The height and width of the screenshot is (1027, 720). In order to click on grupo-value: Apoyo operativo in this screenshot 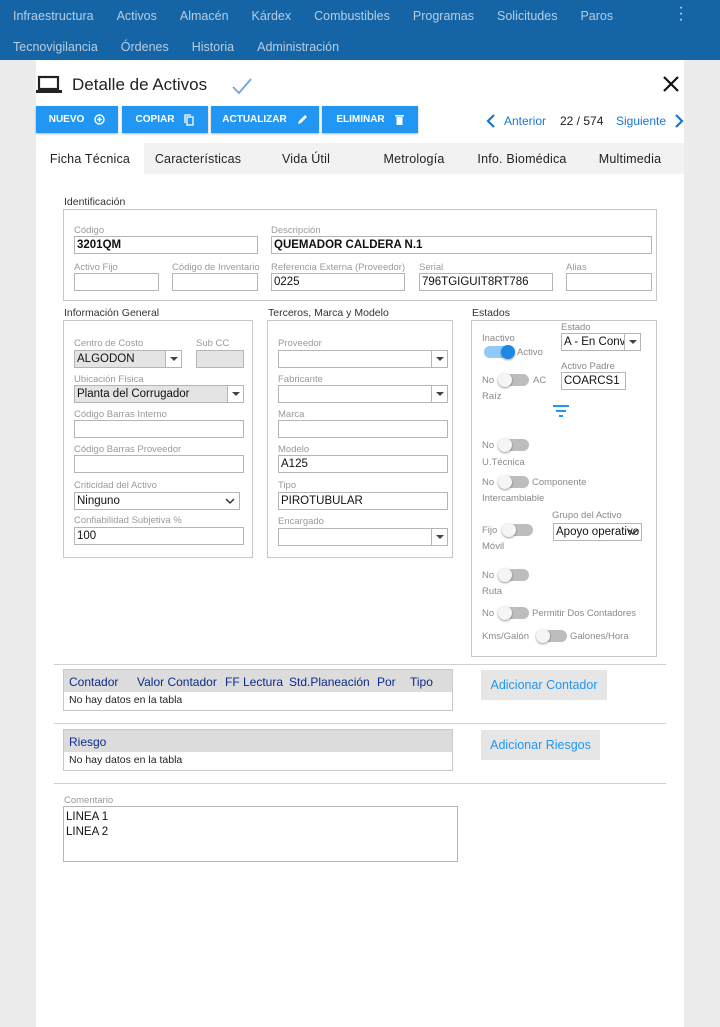, I will do `click(598, 532)`.